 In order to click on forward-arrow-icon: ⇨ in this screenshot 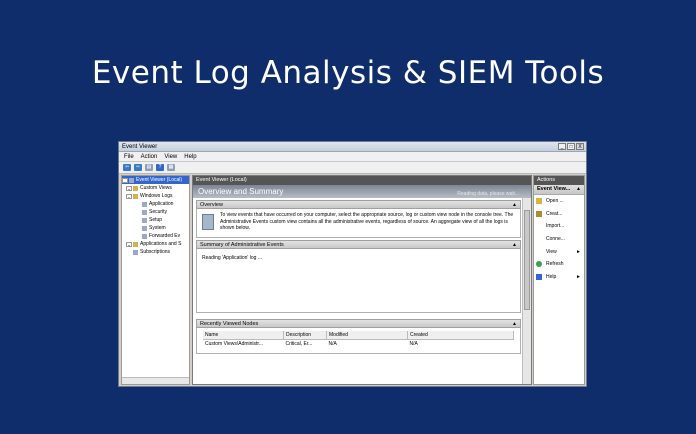, I will do `click(138, 167)`.